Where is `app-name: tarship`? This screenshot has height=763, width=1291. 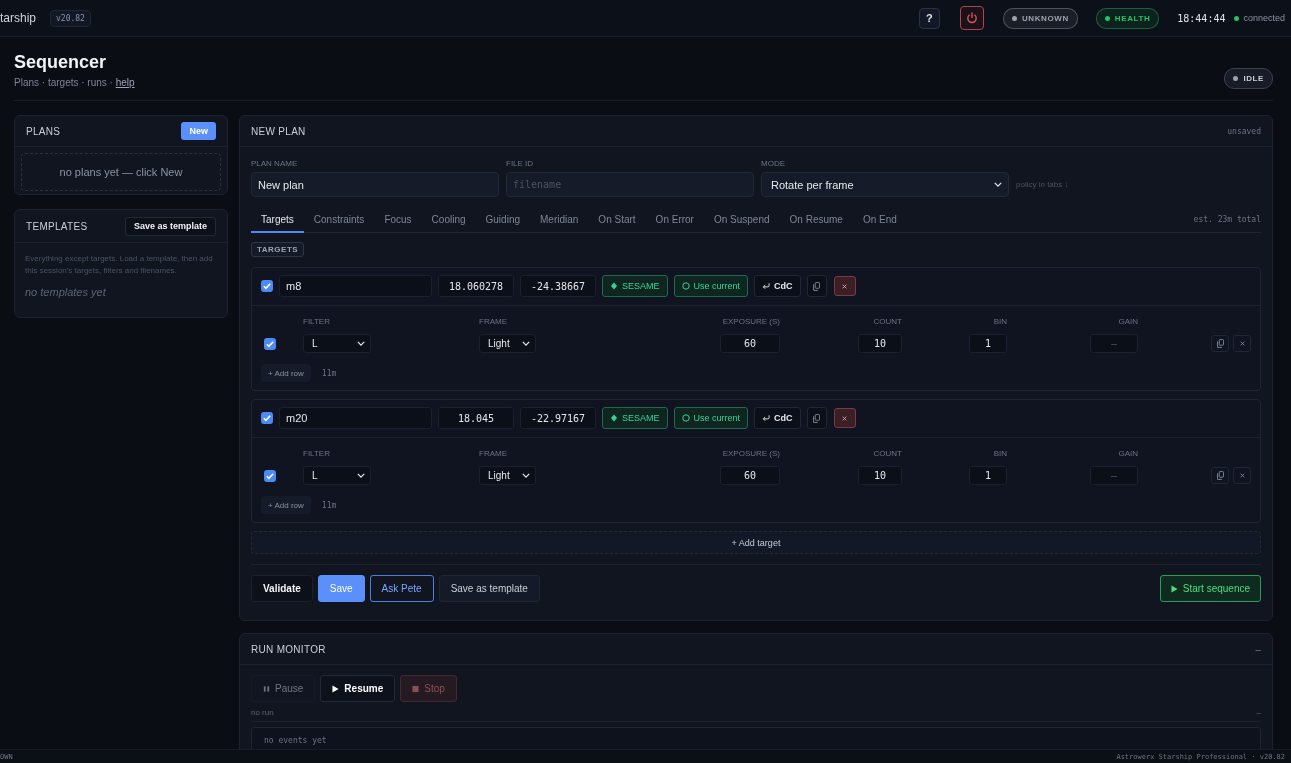 app-name: tarship is located at coordinates (18, 18).